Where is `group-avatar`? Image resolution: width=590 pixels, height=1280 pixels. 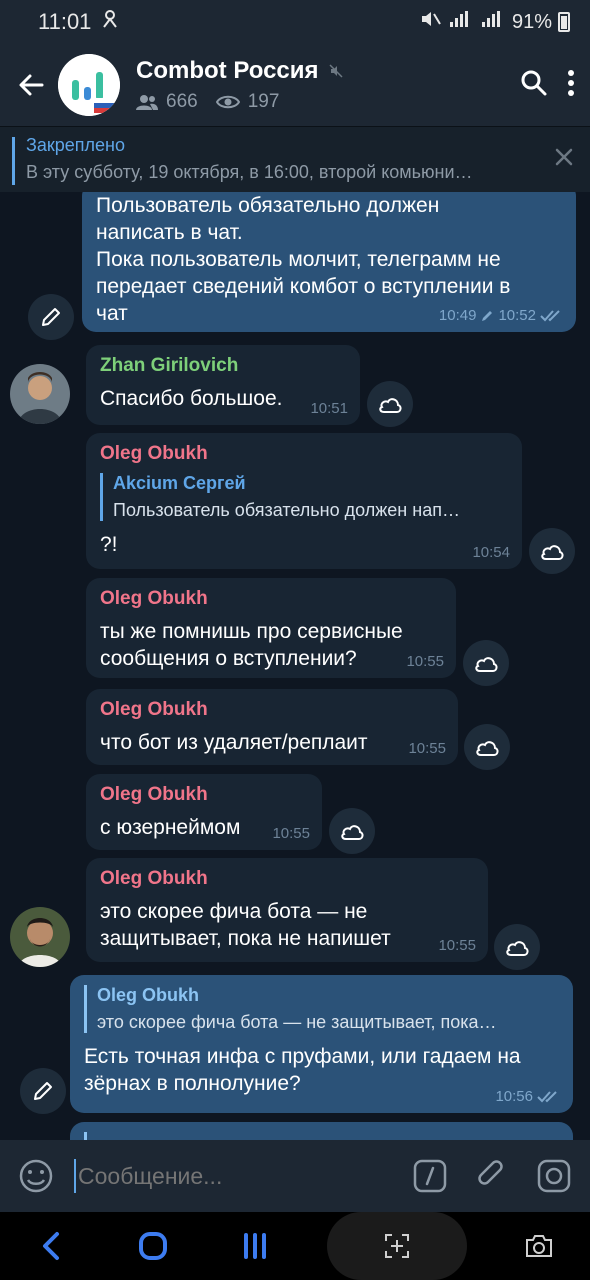 group-avatar is located at coordinates (89, 85).